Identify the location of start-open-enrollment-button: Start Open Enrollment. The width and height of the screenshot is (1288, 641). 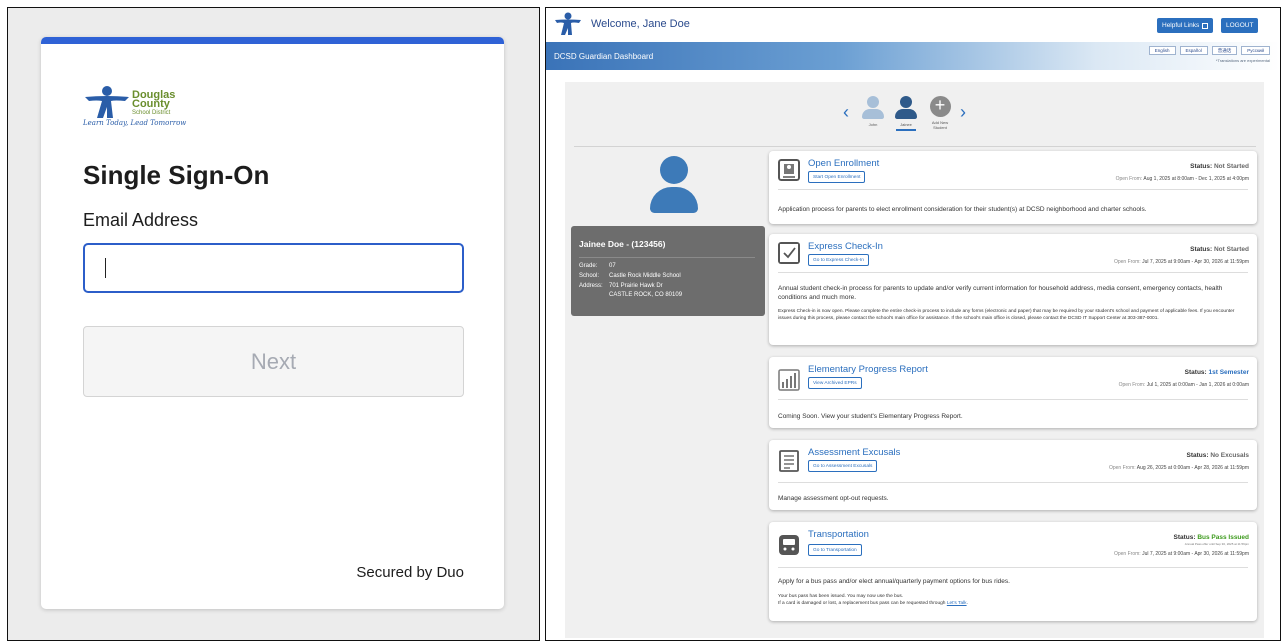
(837, 177).